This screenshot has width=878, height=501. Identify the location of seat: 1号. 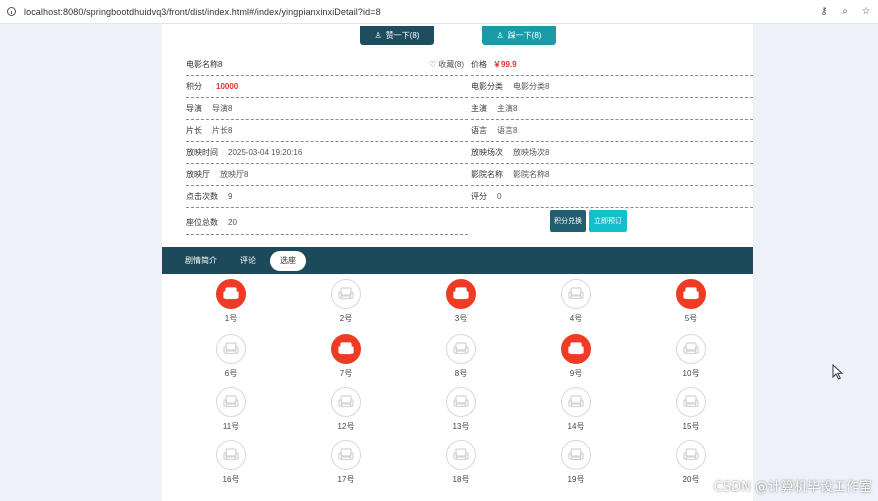
(231, 302).